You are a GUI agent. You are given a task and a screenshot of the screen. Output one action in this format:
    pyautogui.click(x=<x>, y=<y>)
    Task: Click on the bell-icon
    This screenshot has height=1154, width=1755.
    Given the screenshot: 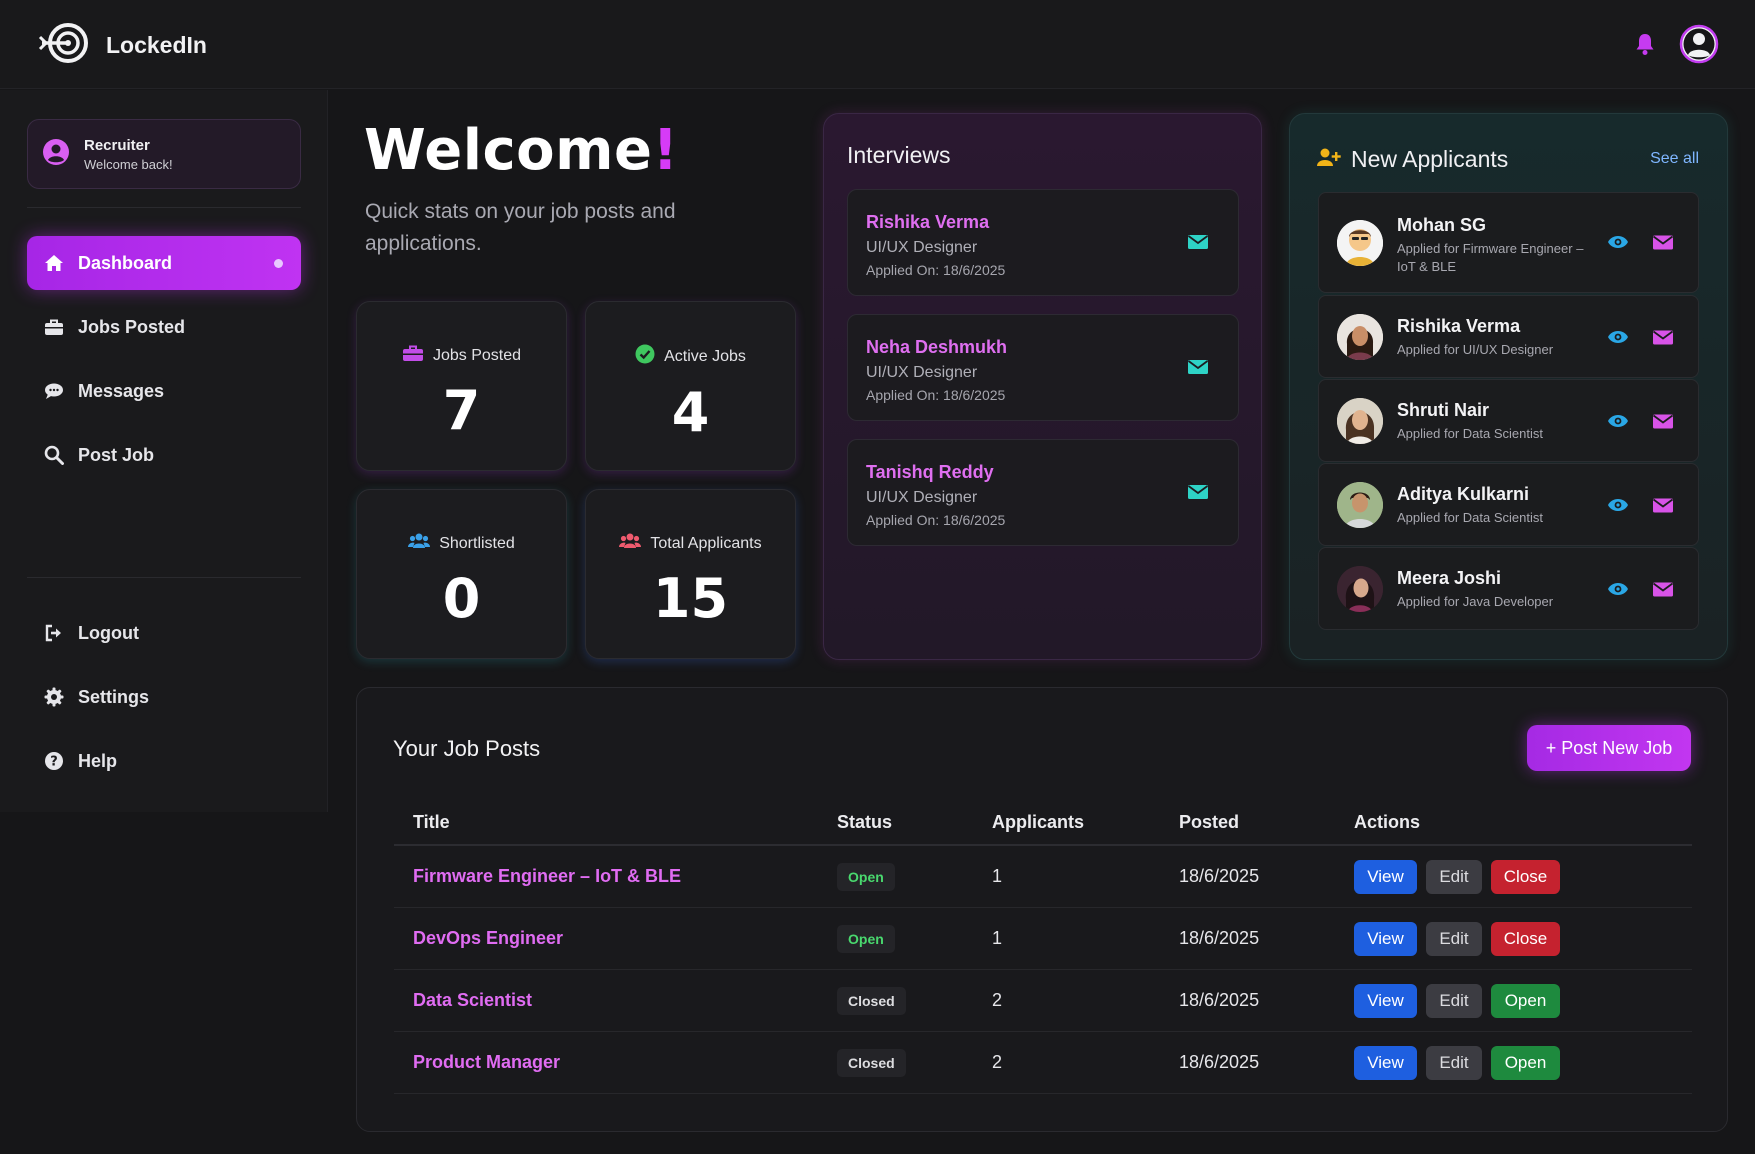 What is the action you would take?
    pyautogui.click(x=1645, y=44)
    